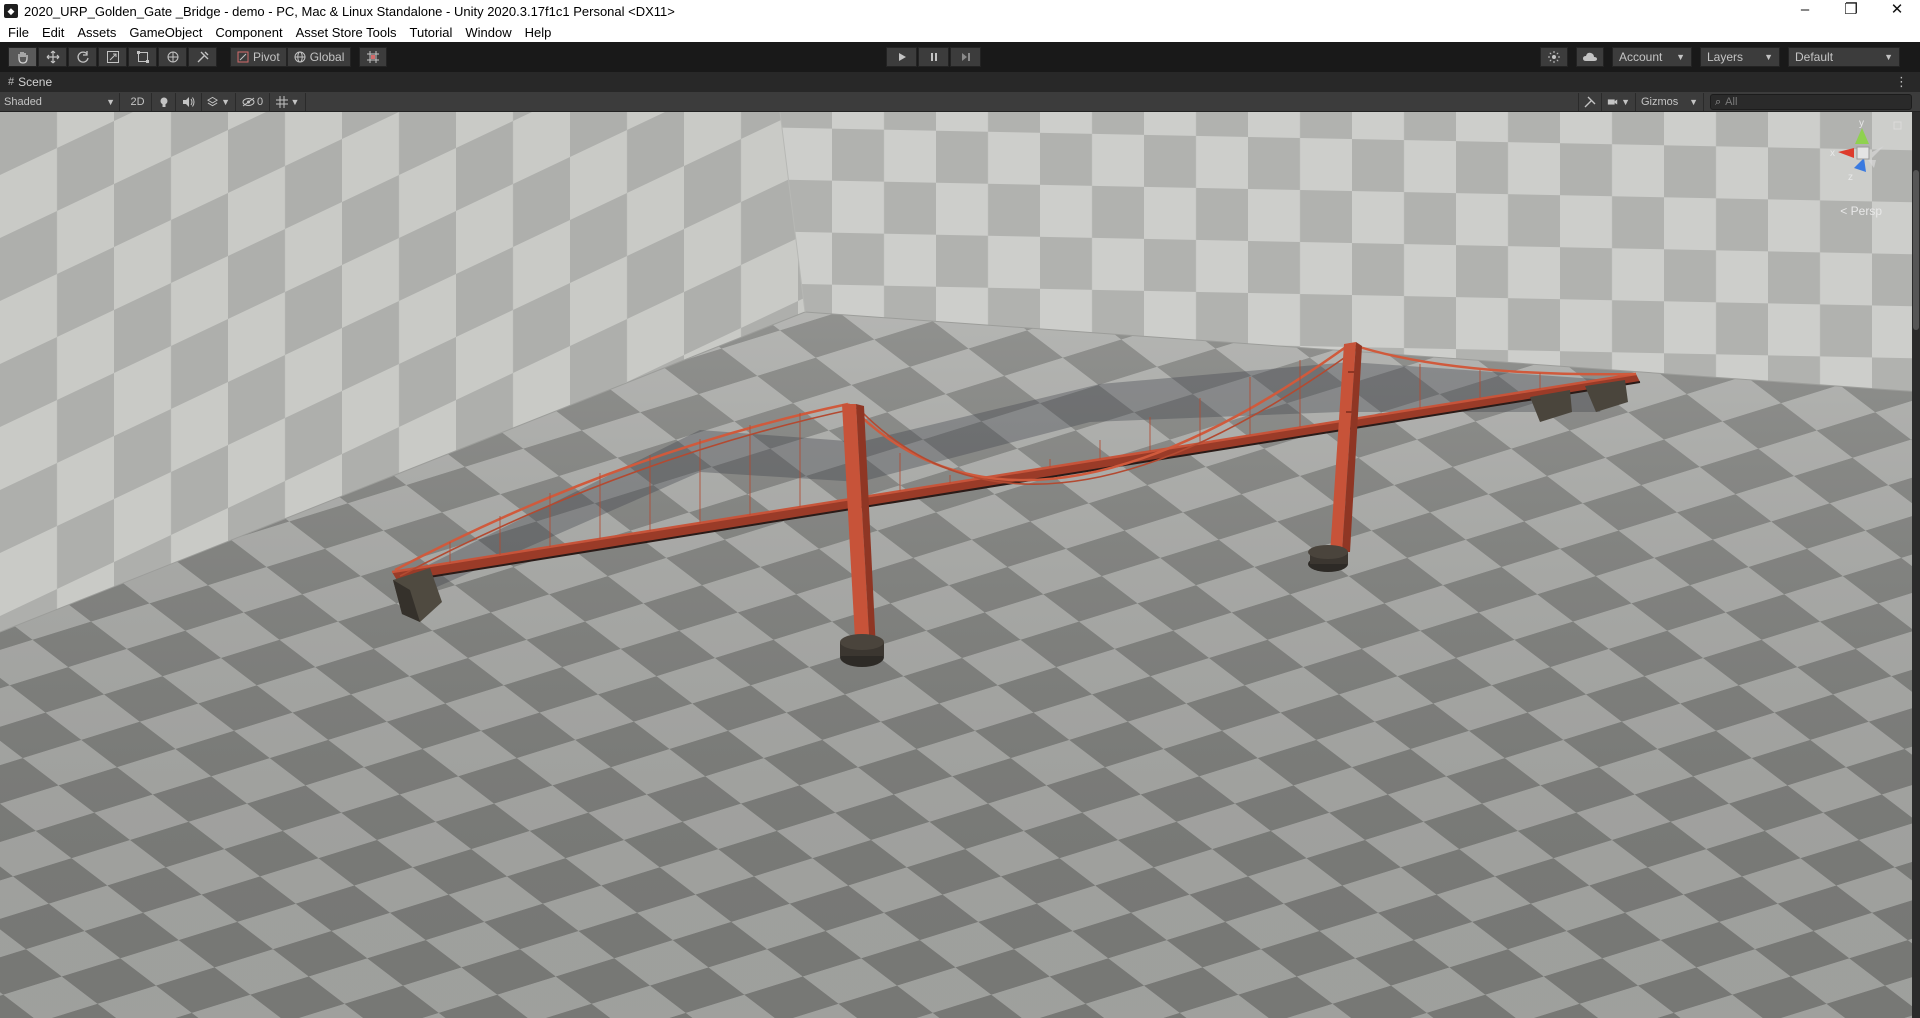 The width and height of the screenshot is (1920, 1018). What do you see at coordinates (35, 82) in the screenshot?
I see `tab-scene: Scene` at bounding box center [35, 82].